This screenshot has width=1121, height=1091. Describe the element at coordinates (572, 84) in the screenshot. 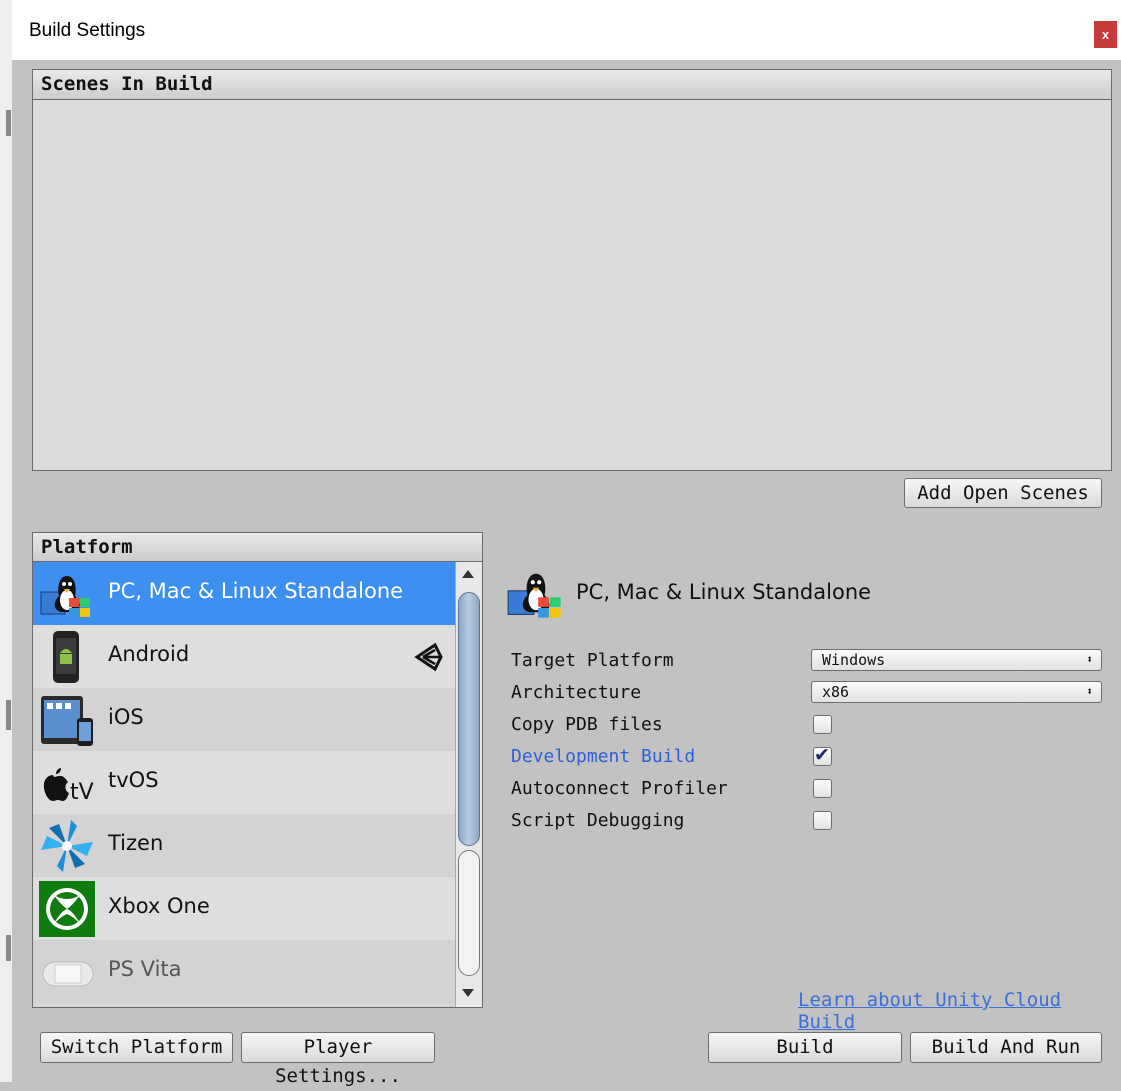

I see `scenes-in-build-header: Scenes In Build` at that location.